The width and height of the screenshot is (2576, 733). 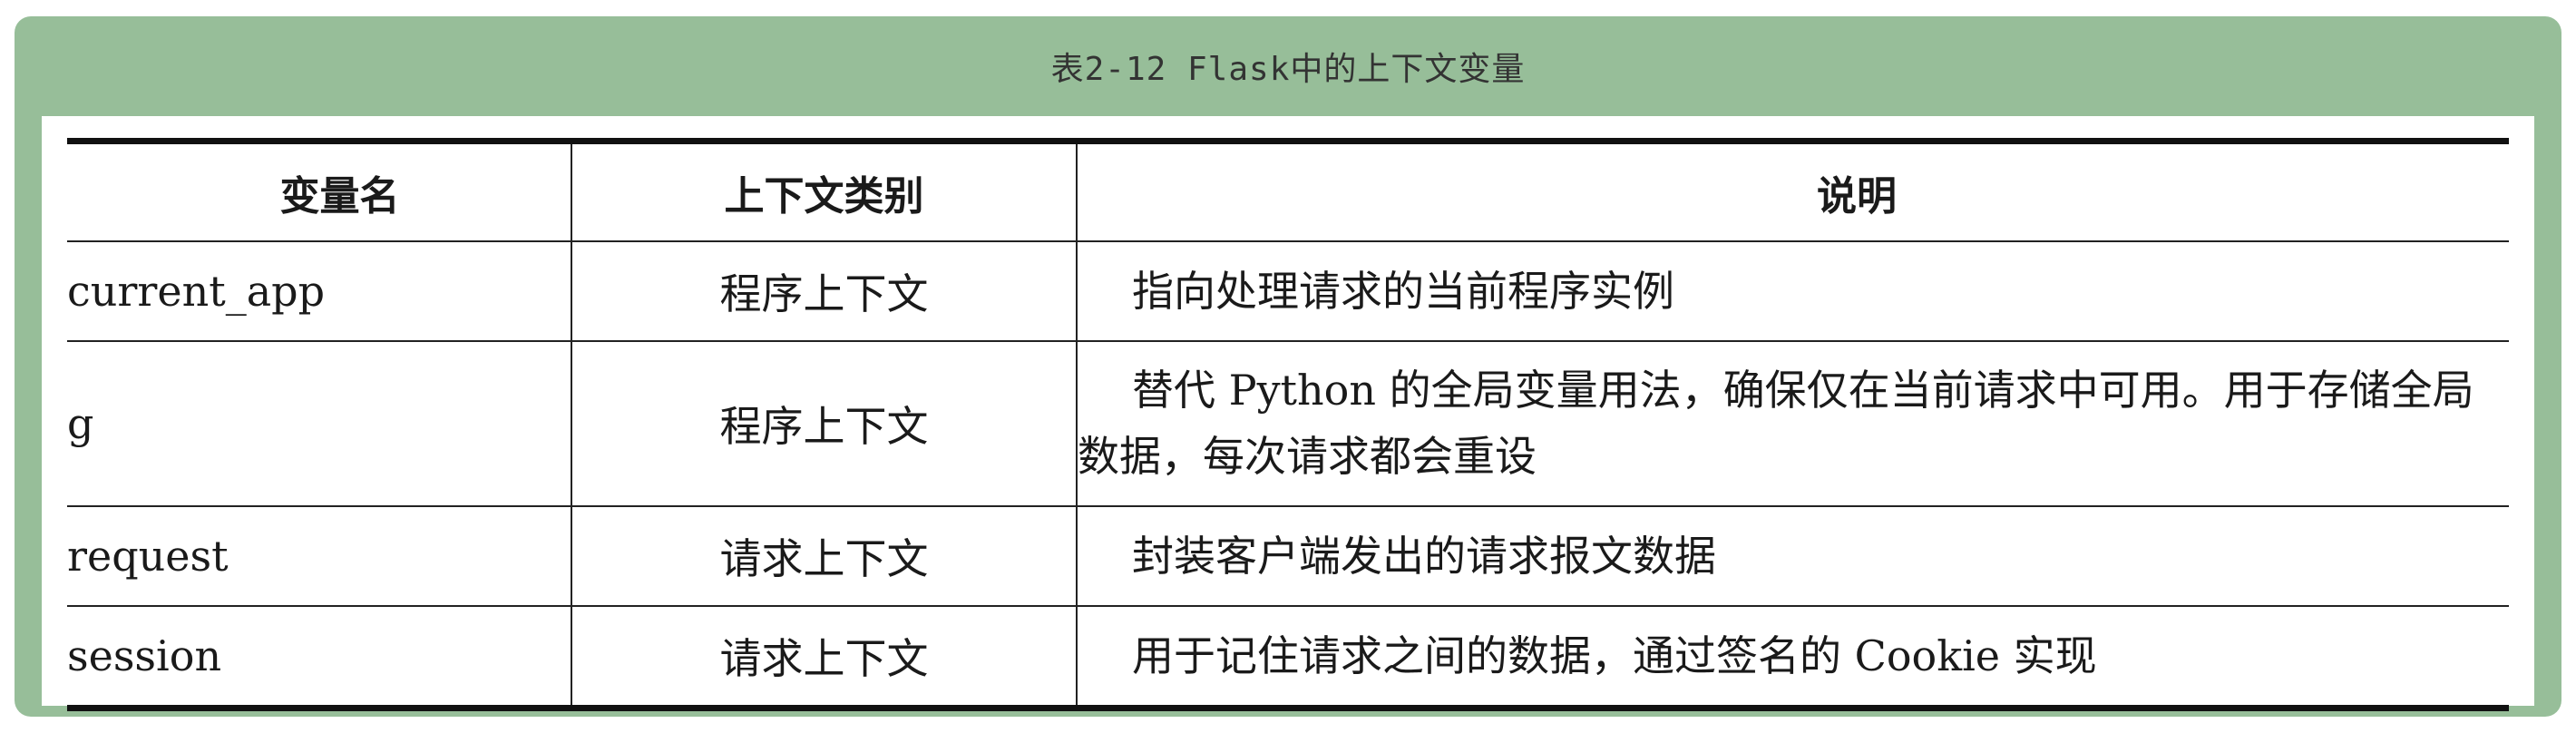 I want to click on variable-name-cell: request, so click(x=319, y=557).